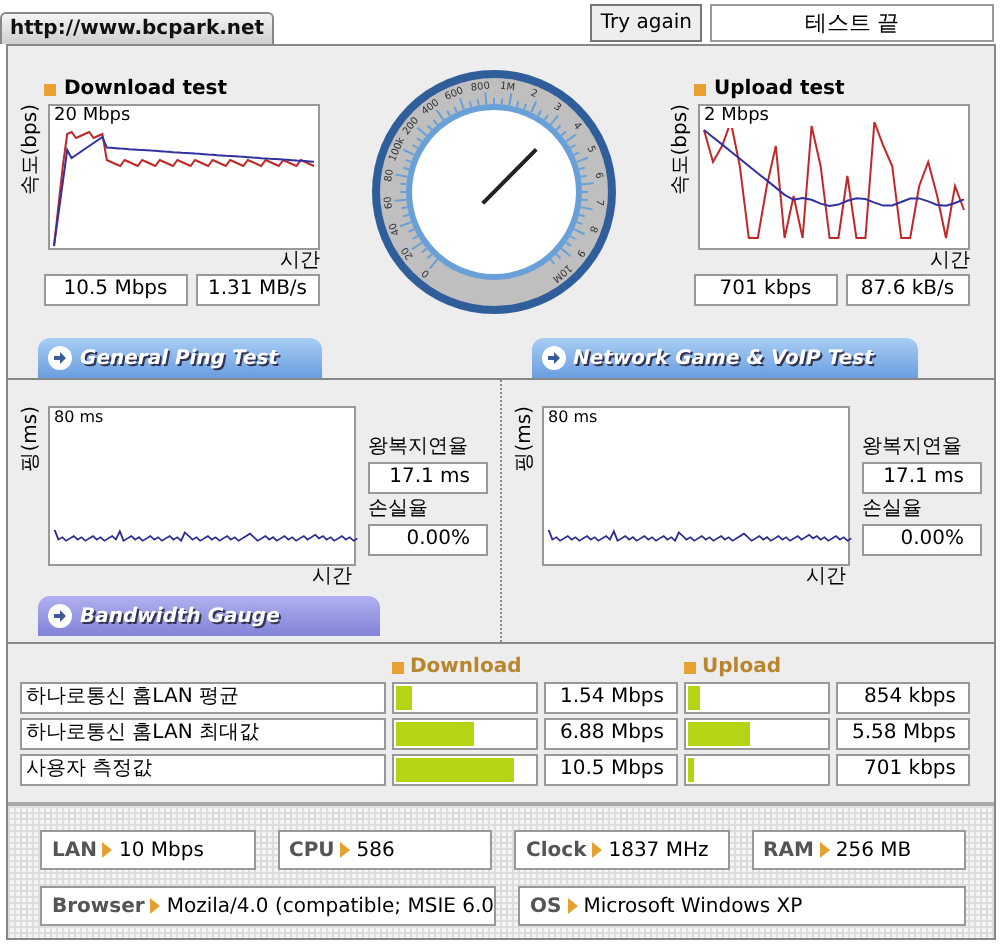  I want to click on test-title: Download test, so click(168, 89).